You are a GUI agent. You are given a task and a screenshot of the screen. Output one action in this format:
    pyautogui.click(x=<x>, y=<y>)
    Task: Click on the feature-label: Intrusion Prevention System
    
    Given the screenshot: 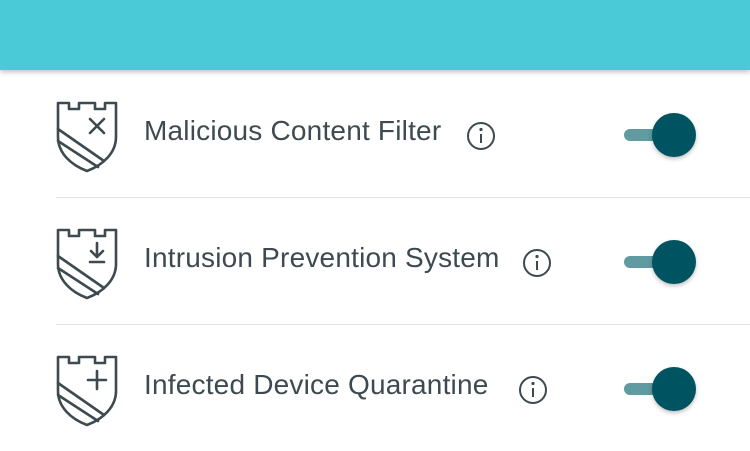 What is the action you would take?
    pyautogui.click(x=322, y=257)
    